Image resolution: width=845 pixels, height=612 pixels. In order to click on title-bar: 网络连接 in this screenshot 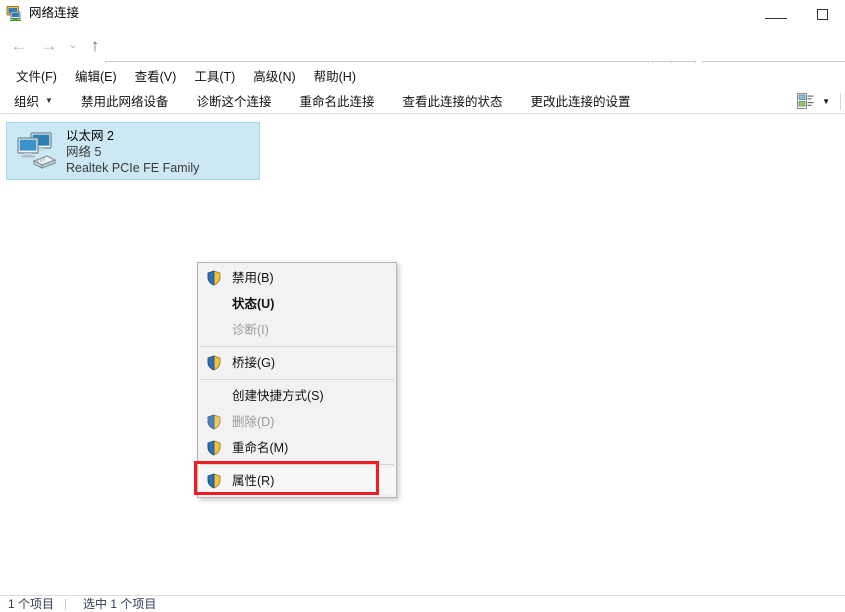, I will do `click(422, 14)`.